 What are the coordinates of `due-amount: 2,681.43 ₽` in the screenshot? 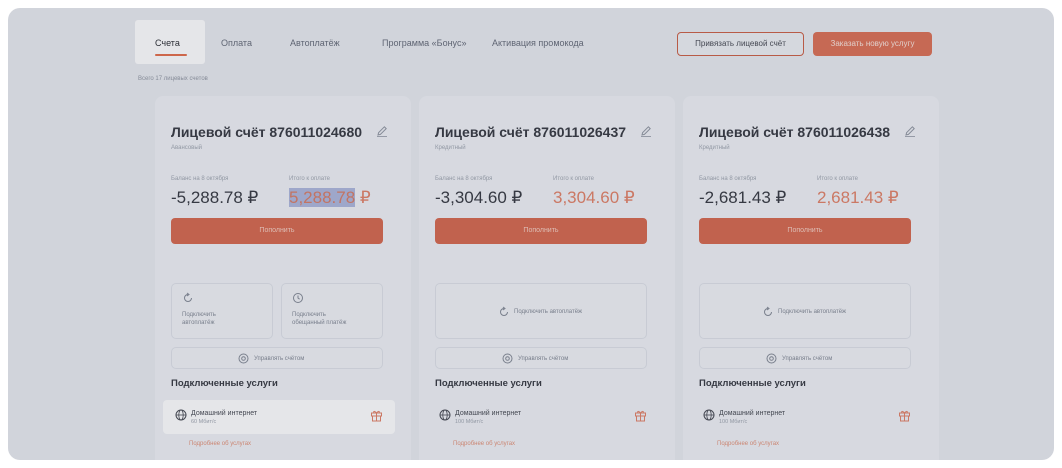 It's located at (858, 198).